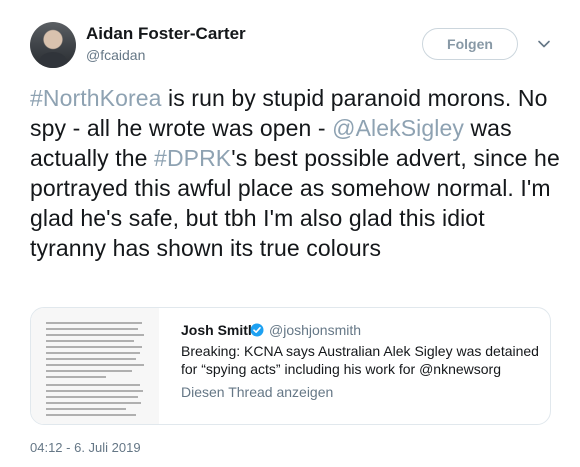 Image resolution: width=580 pixels, height=467 pixels. What do you see at coordinates (544, 44) in the screenshot?
I see `chevron-down-icon` at bounding box center [544, 44].